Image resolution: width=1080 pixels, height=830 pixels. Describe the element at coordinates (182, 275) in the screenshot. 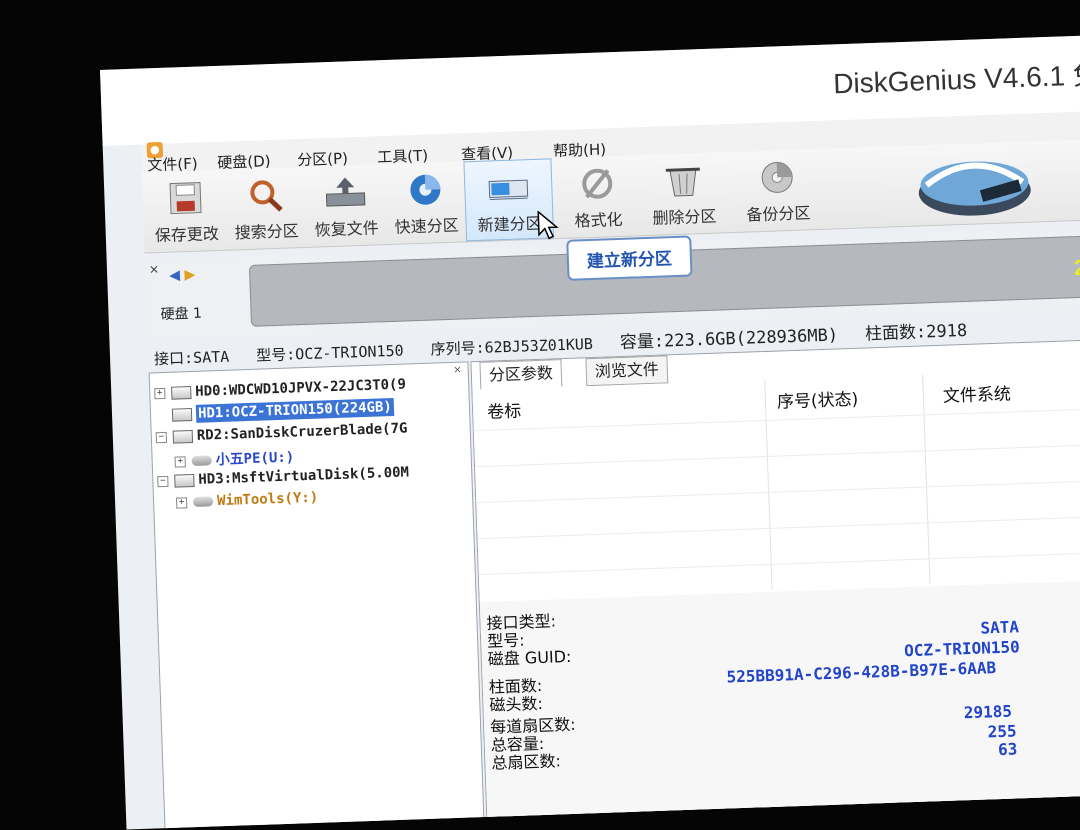

I see `disk-nav-arrows: ◀ ▶` at that location.